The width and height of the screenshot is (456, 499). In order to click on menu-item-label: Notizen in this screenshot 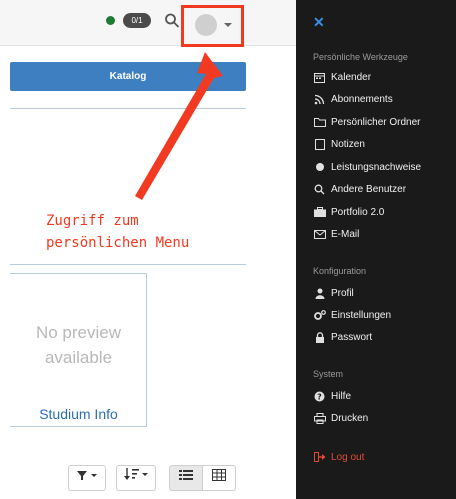, I will do `click(348, 144)`.